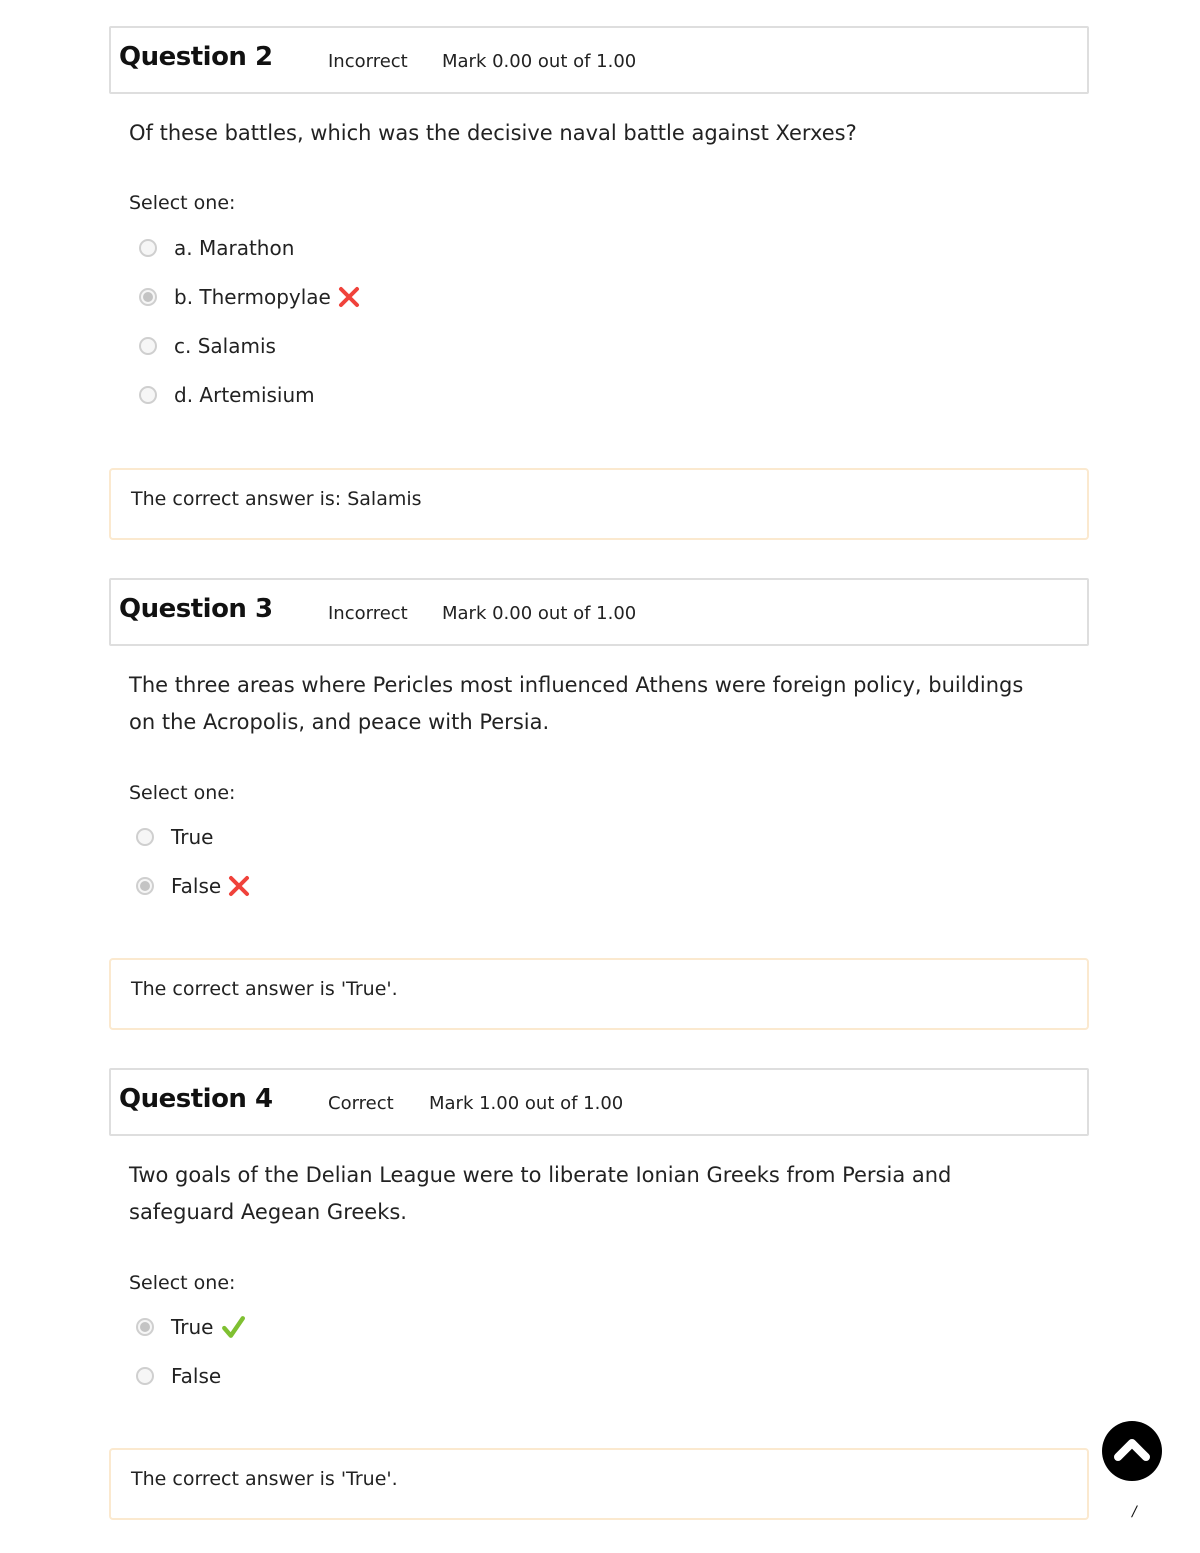 The width and height of the screenshot is (1200, 1553). I want to click on option-label: a. Marathon, so click(234, 248).